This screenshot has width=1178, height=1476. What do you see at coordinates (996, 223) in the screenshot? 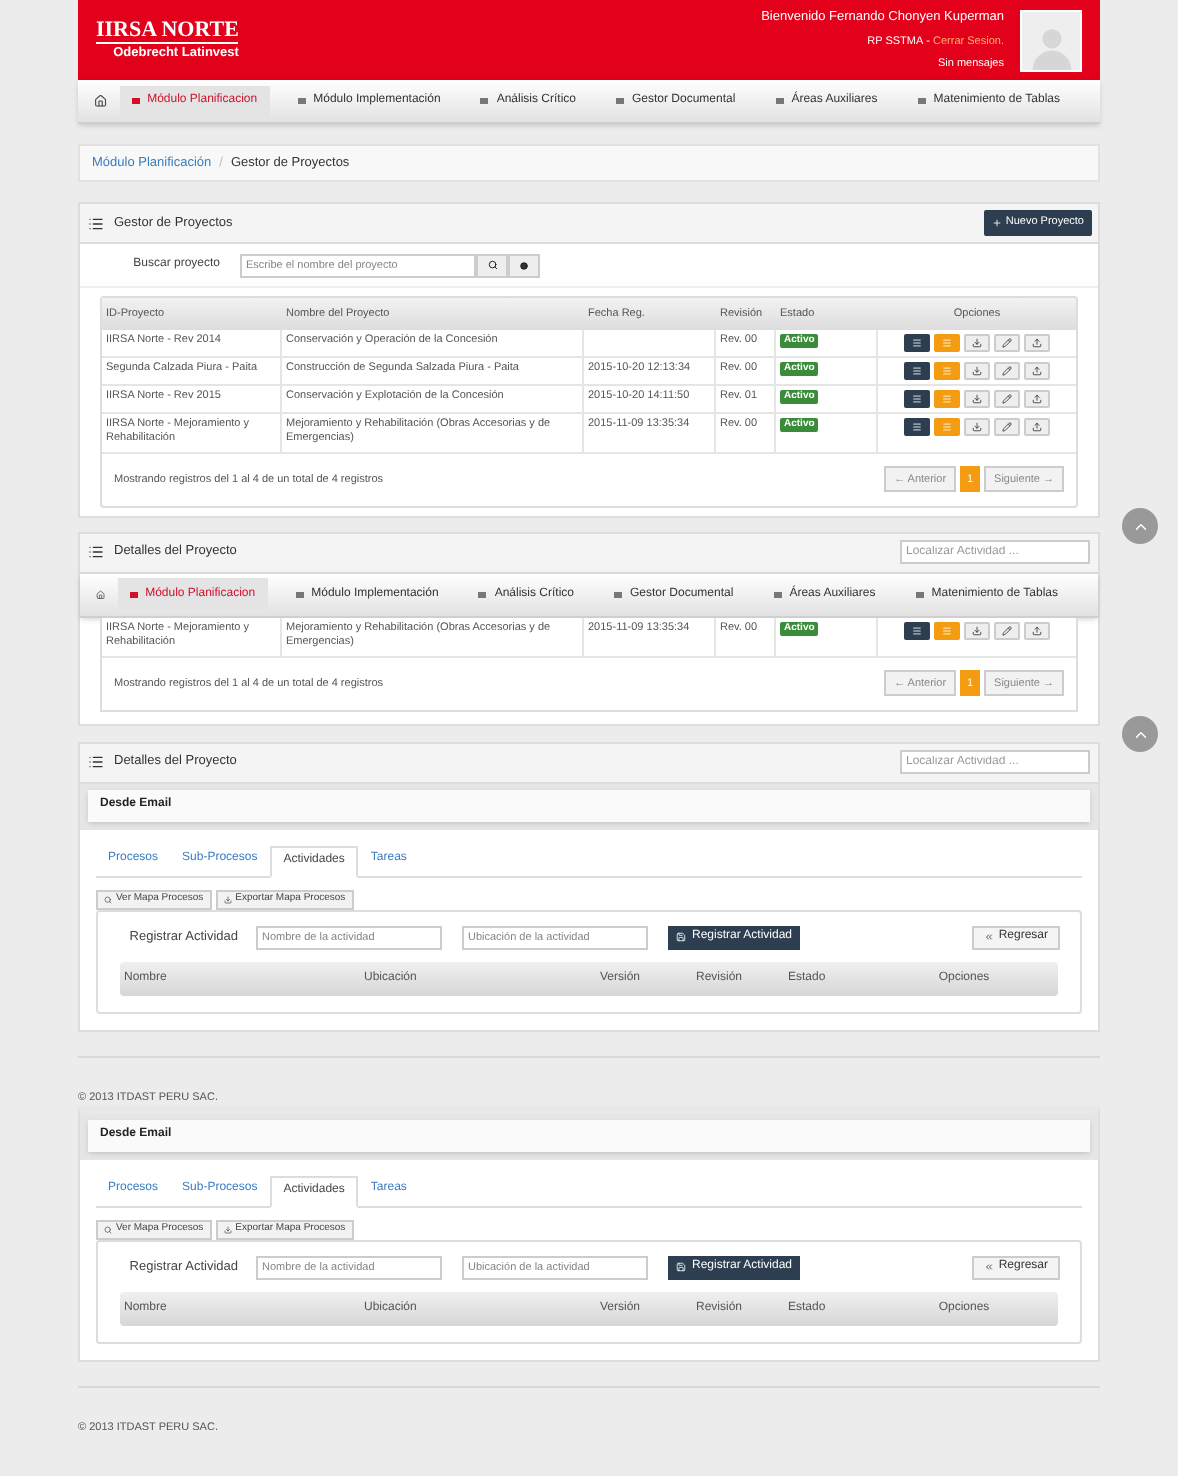
I see `plus-icon` at bounding box center [996, 223].